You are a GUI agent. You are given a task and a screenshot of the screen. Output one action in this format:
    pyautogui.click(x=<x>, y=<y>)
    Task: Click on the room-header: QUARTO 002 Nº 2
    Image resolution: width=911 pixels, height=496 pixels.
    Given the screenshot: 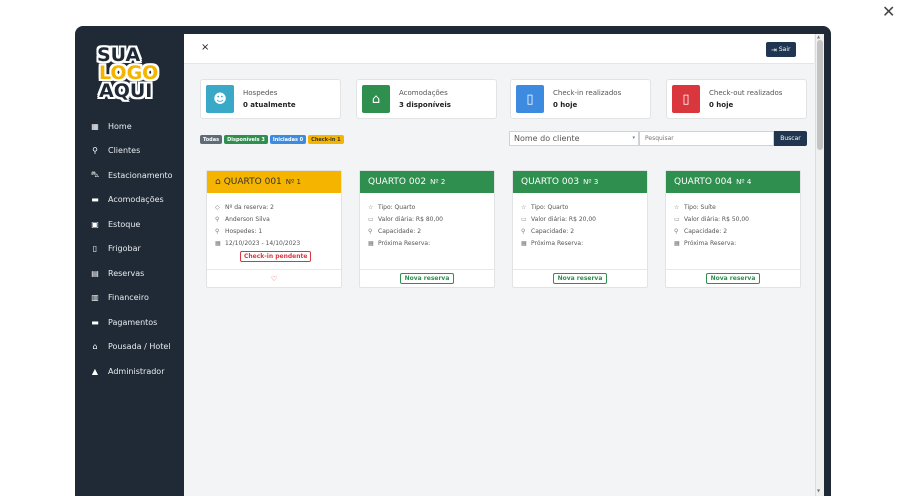 What is the action you would take?
    pyautogui.click(x=427, y=182)
    